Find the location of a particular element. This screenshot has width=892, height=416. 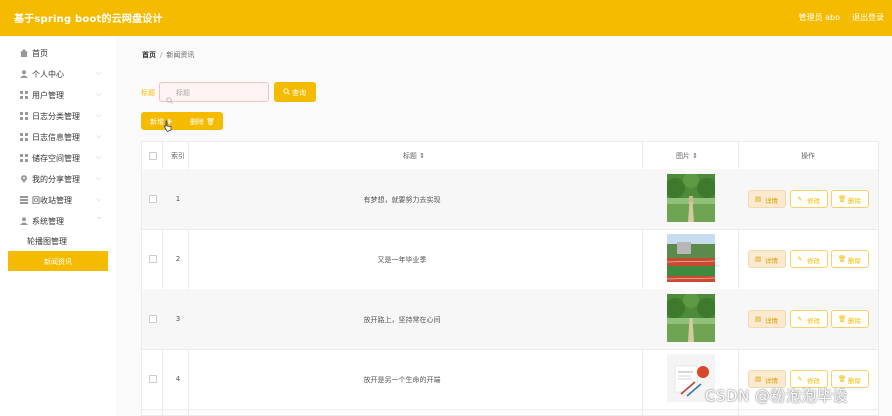

user-label: 管理员 abo is located at coordinates (819, 17).